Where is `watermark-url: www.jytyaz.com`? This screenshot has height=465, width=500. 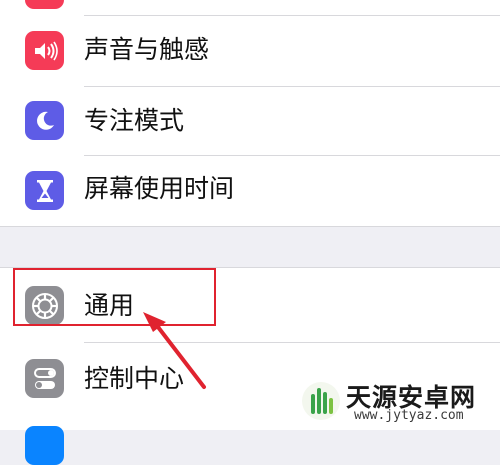 watermark-url: www.jytyaz.com is located at coordinates (409, 415).